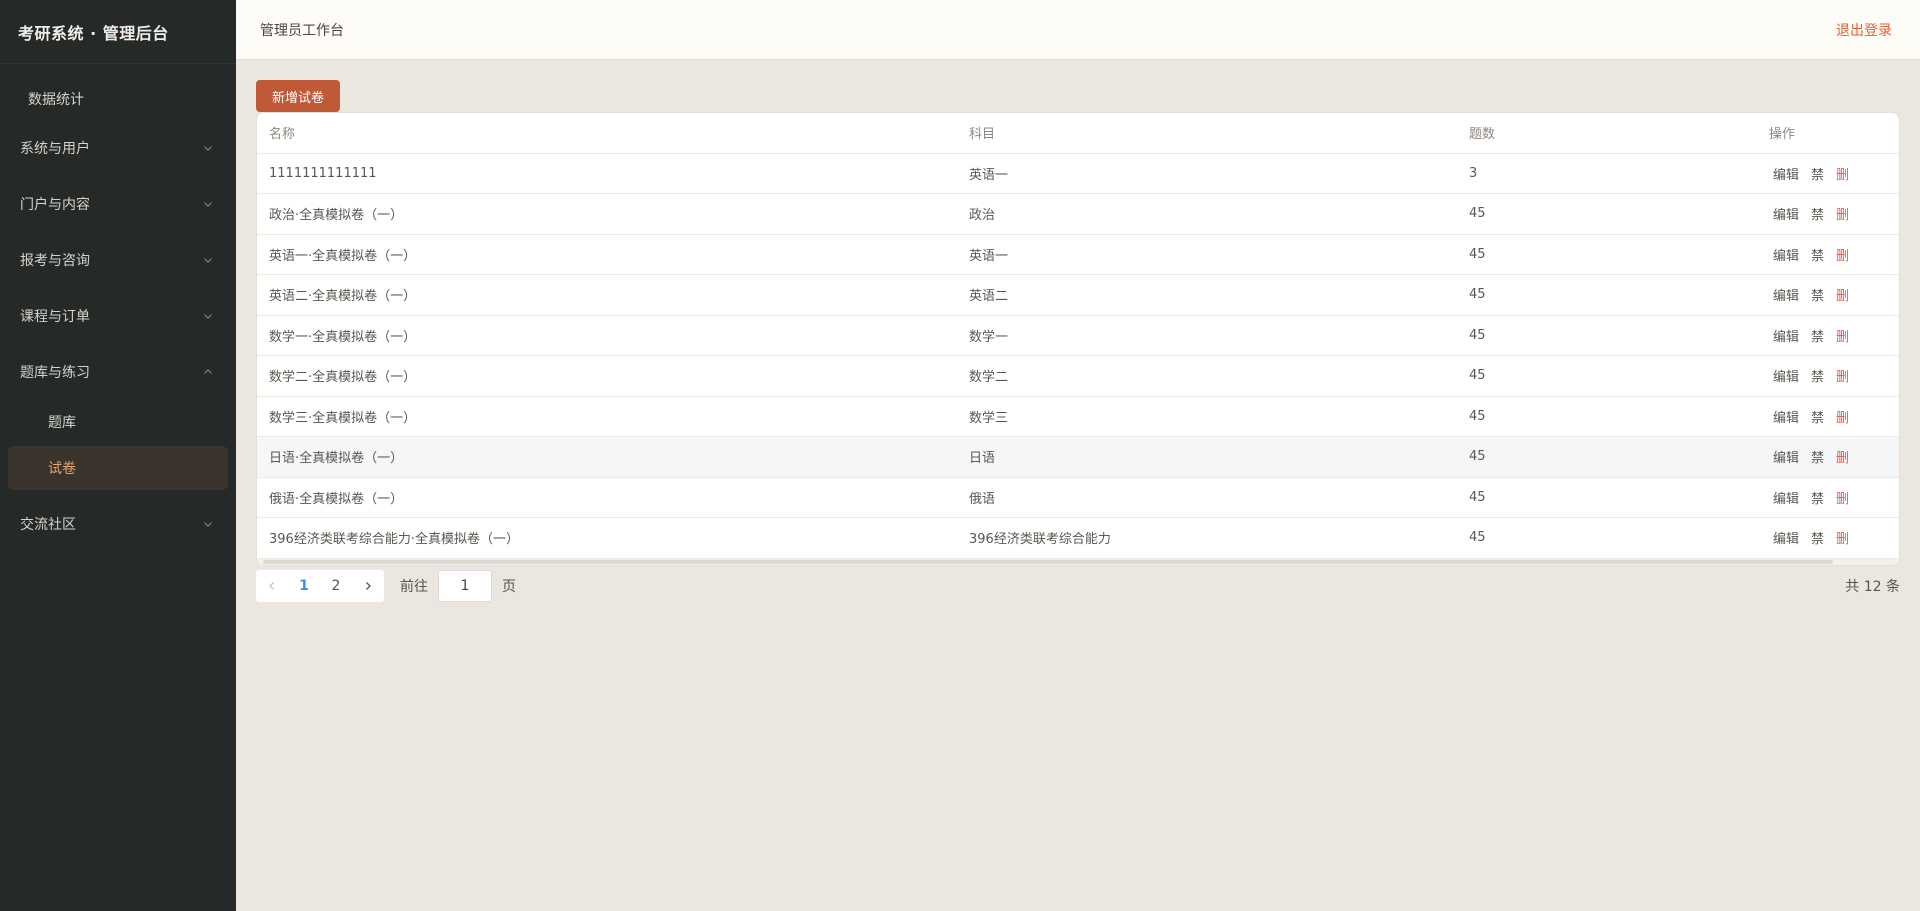 This screenshot has height=911, width=1920. Describe the element at coordinates (208, 372) in the screenshot. I see `chevron-up-icon` at that location.